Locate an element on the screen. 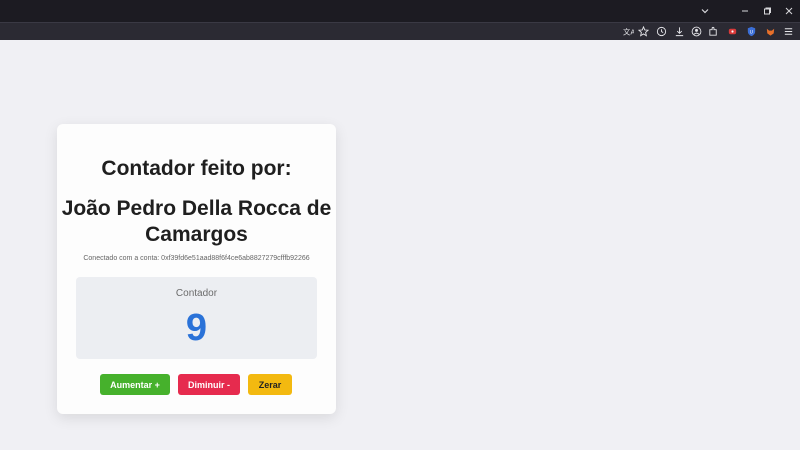 This screenshot has height=450, width=800. extensions-icon is located at coordinates (713, 31).